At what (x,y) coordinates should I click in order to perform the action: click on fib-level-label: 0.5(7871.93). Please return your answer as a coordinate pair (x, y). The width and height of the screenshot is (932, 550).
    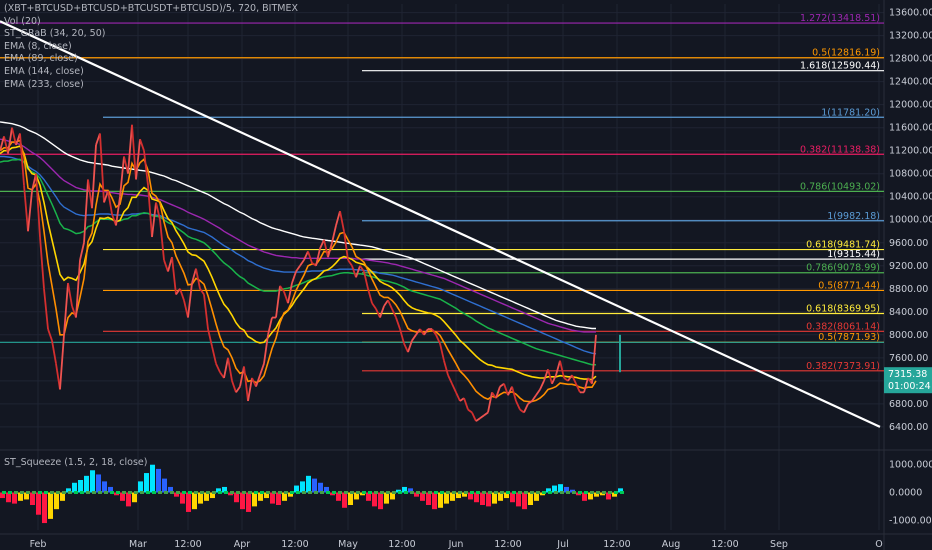
    Looking at the image, I should click on (849, 337).